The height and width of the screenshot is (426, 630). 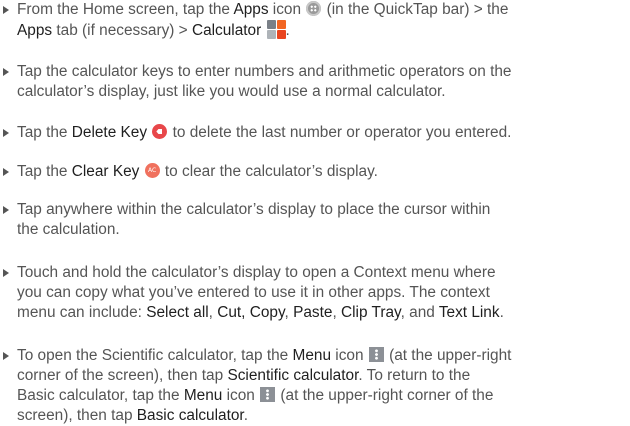 What do you see at coordinates (448, 355) in the screenshot?
I see `text-run: (at the upper-right` at bounding box center [448, 355].